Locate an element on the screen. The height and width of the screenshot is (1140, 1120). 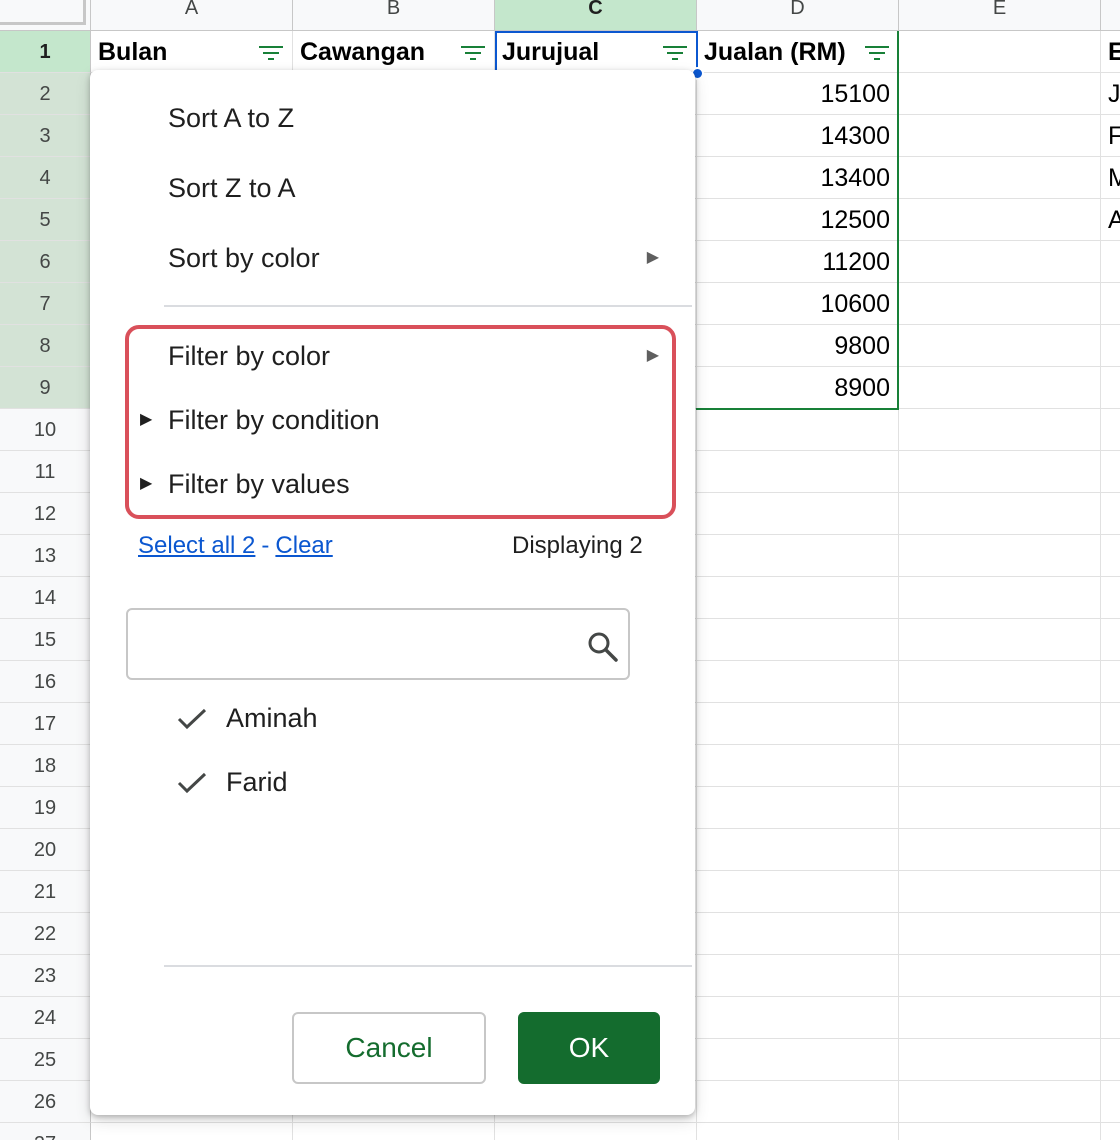
row-header-16: 16 is located at coordinates (45, 682).